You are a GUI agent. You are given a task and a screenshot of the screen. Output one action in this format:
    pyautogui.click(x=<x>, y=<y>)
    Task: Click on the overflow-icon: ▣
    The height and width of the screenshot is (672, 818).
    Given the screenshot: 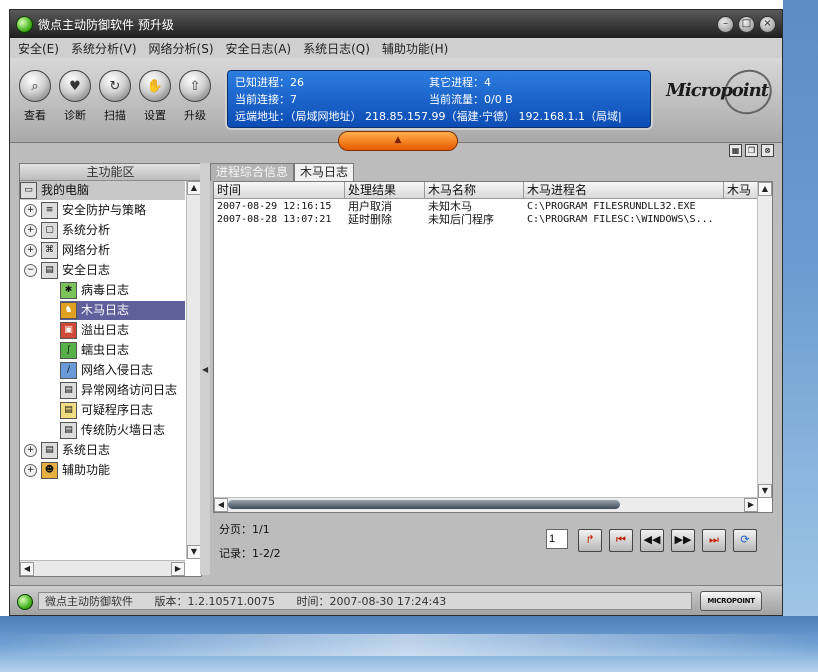 What is the action you would take?
    pyautogui.click(x=68, y=330)
    